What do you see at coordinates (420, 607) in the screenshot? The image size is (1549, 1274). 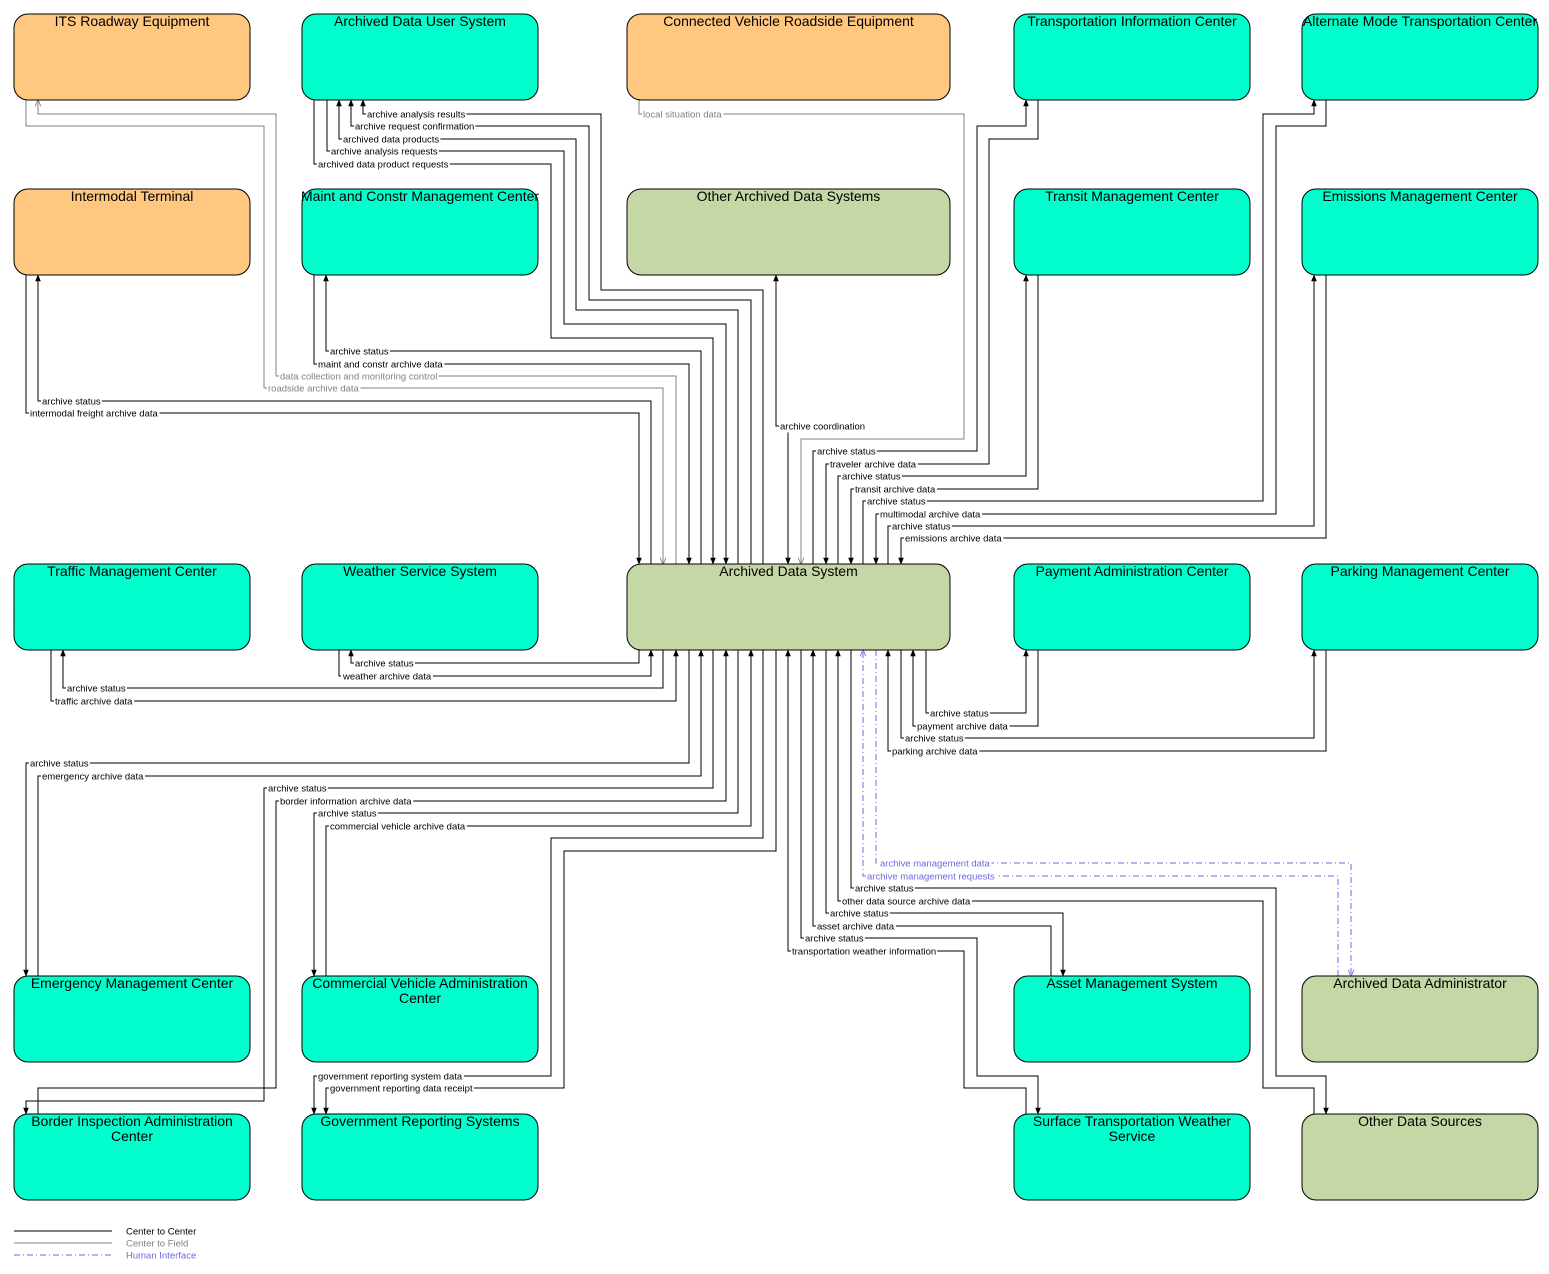 I see `node-weather-service-system: Weather Service System` at bounding box center [420, 607].